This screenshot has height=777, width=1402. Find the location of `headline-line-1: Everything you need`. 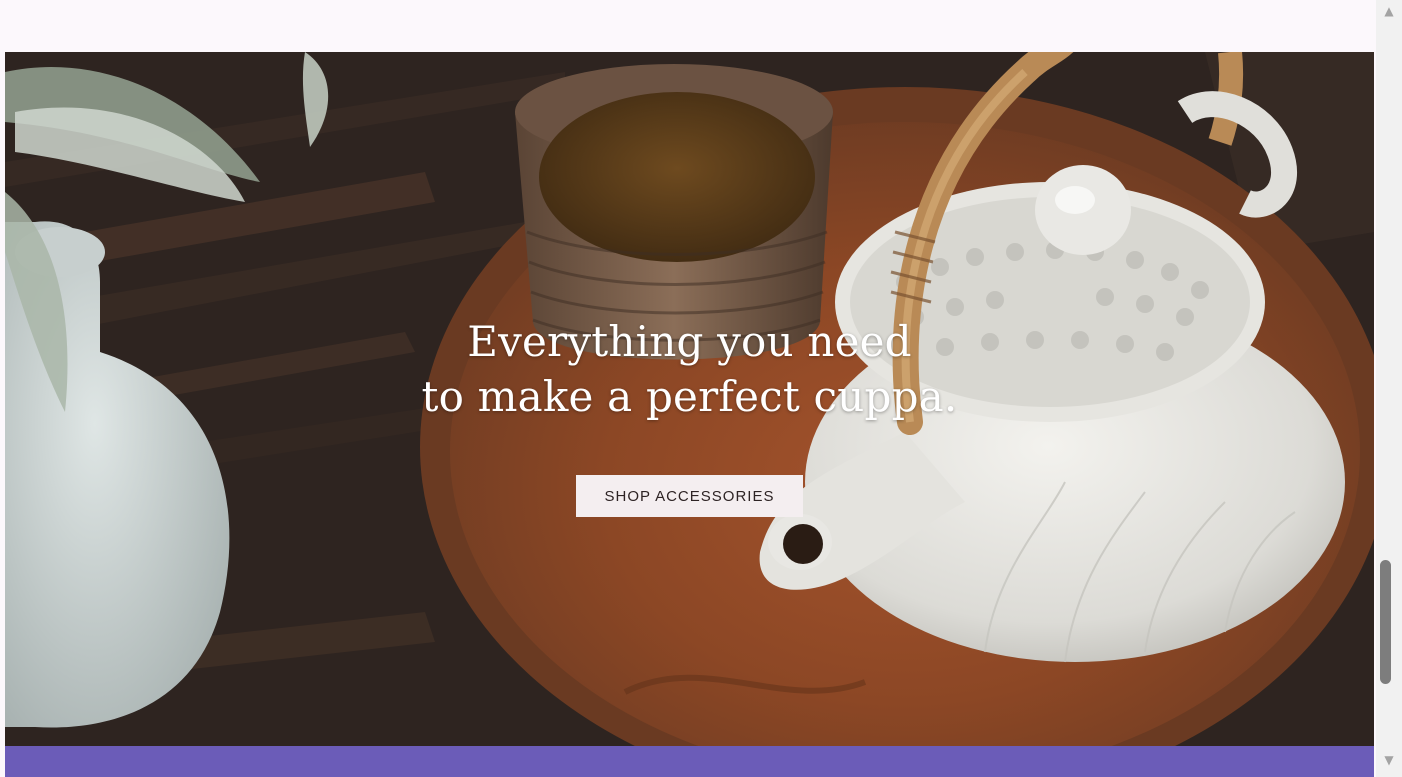

headline-line-1: Everything you need is located at coordinates (689, 341).